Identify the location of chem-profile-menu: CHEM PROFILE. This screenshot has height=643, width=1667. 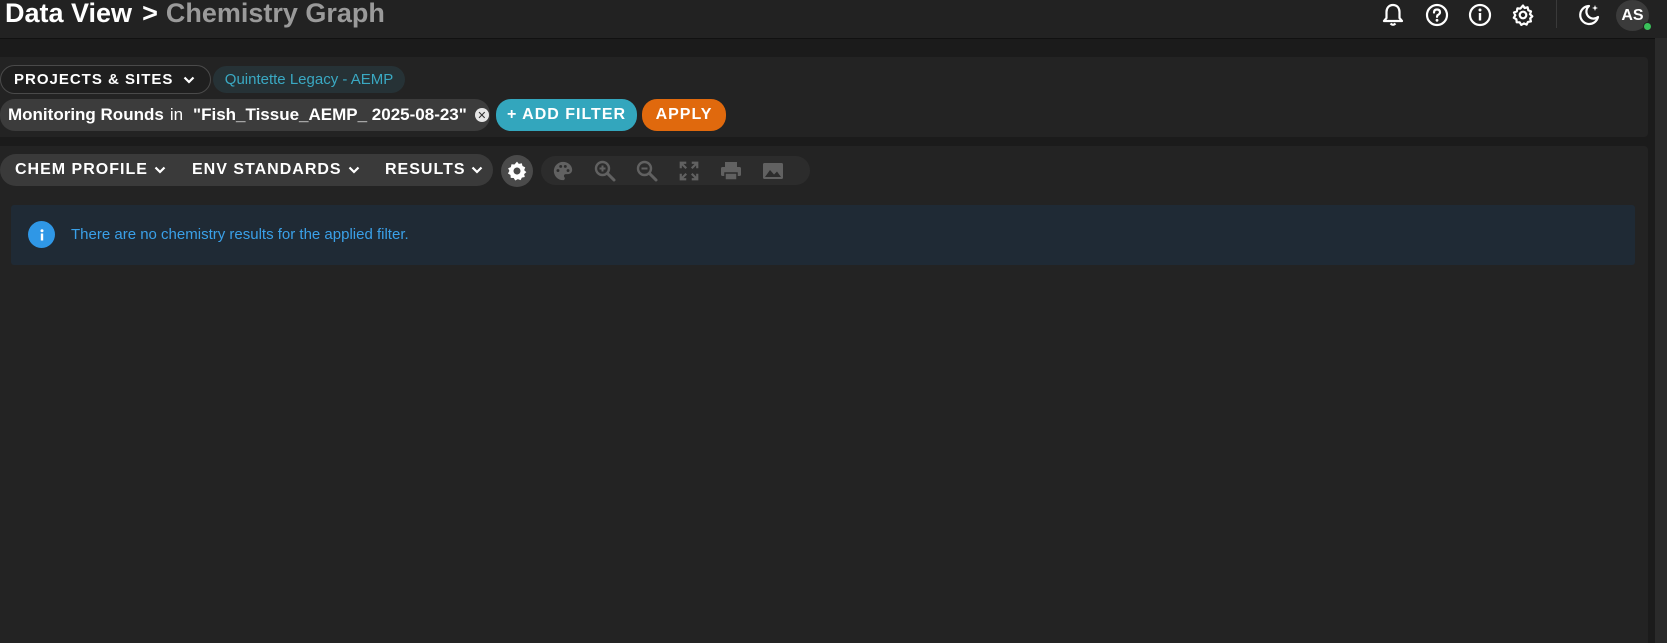
(90, 170).